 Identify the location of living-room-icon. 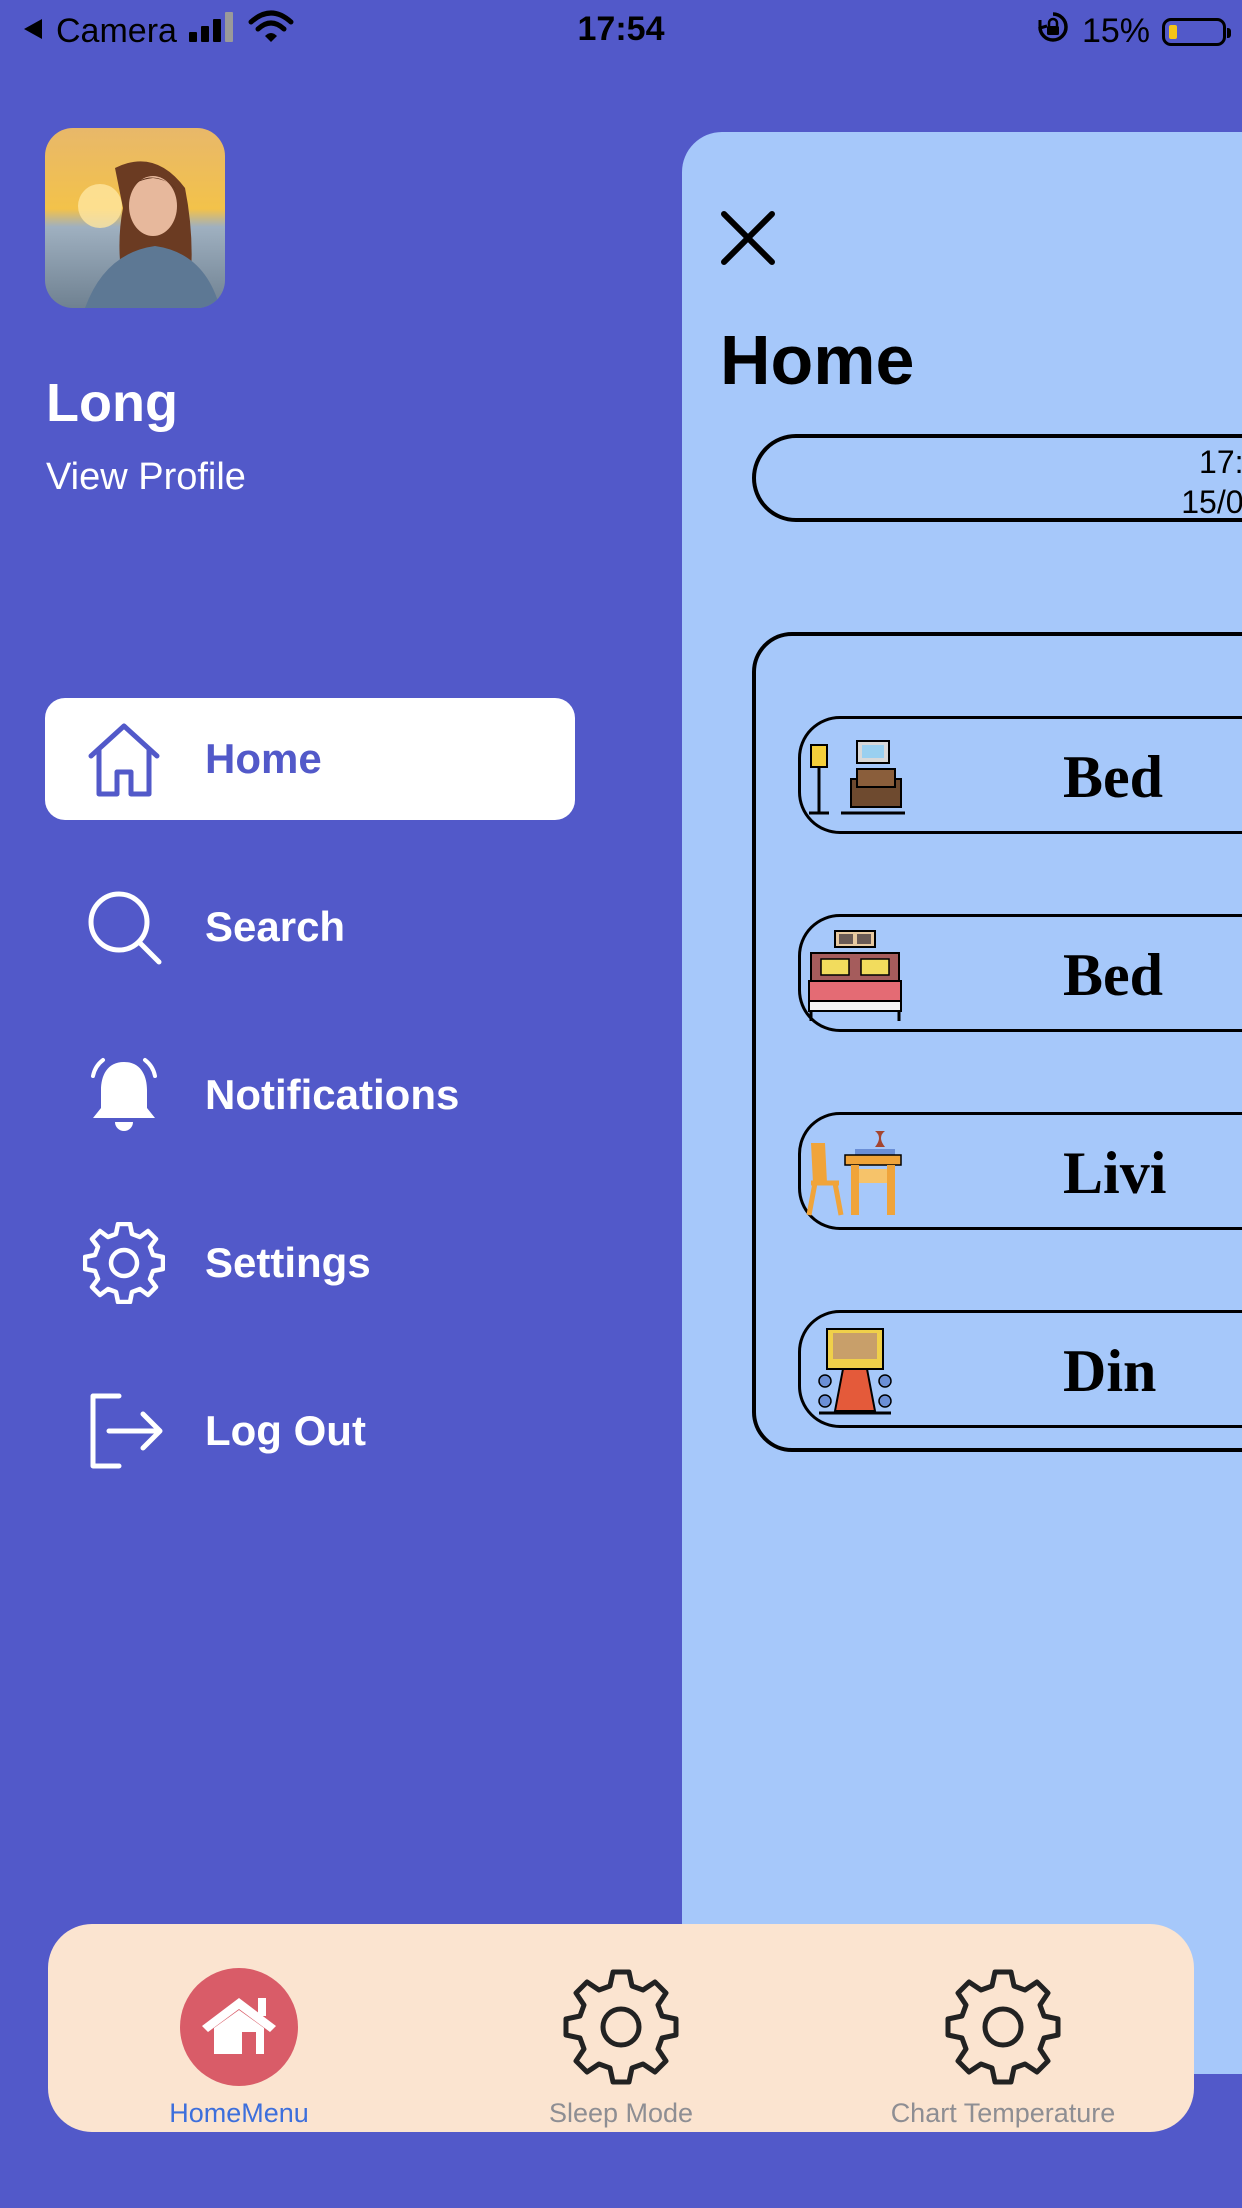
(855, 777).